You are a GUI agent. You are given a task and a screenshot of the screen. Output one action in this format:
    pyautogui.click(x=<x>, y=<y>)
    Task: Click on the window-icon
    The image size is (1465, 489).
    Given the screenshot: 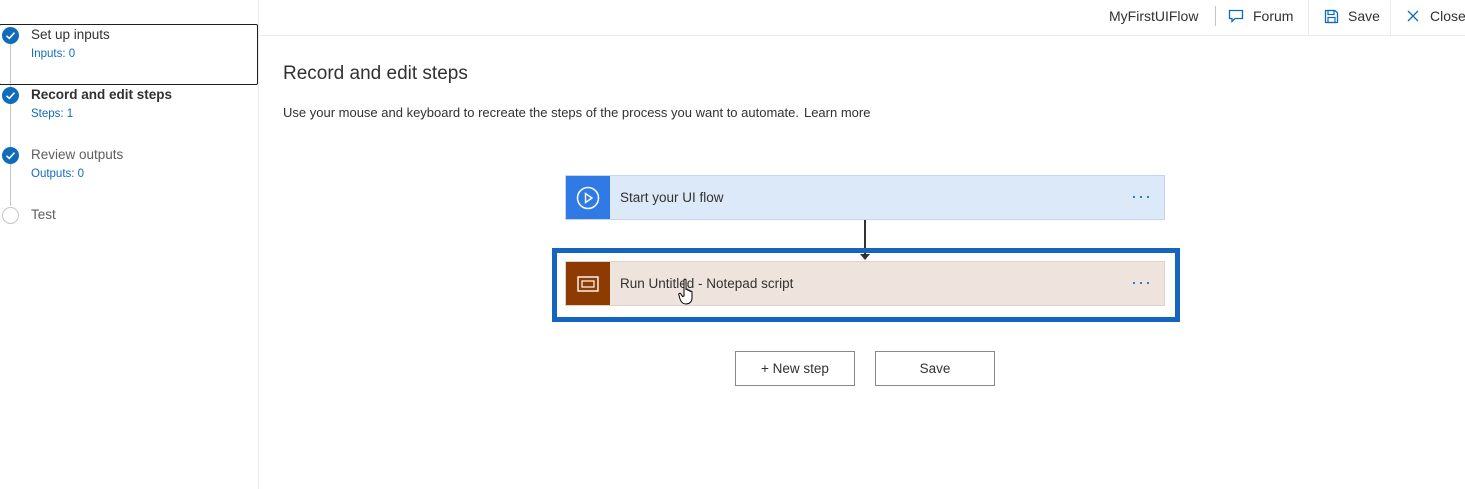 What is the action you would take?
    pyautogui.click(x=588, y=283)
    